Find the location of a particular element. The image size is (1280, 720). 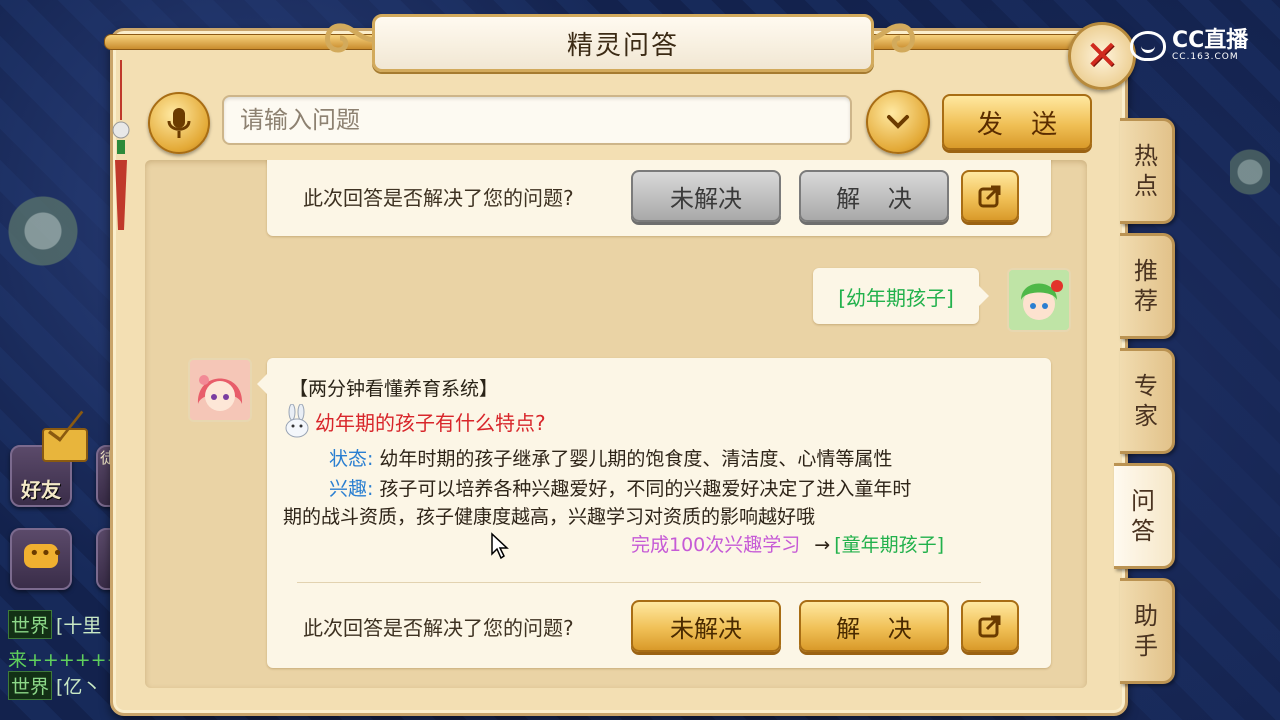

tab-label: 问 is located at coordinates (1143, 501).